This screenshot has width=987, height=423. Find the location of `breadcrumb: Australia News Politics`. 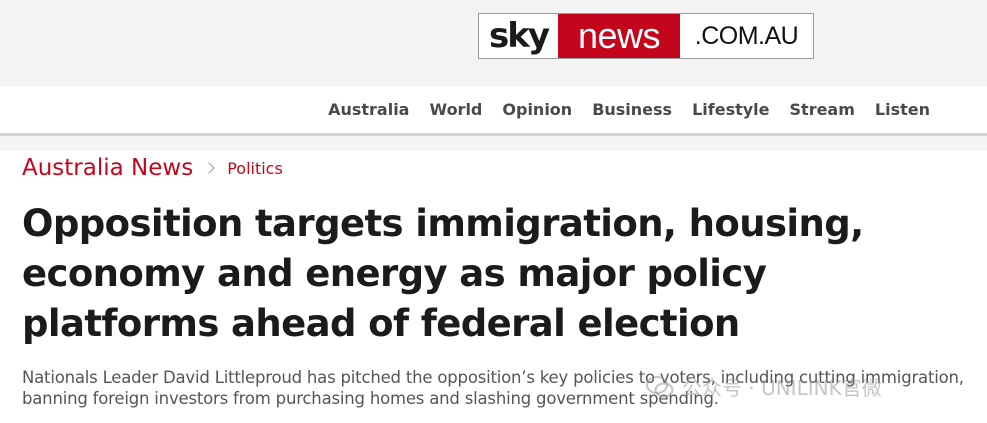

breadcrumb: Australia News Politics is located at coordinates (152, 168).